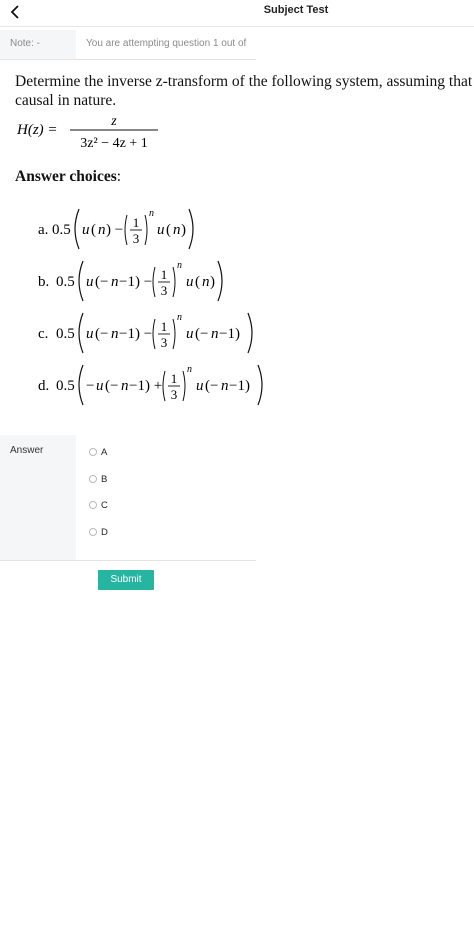 The width and height of the screenshot is (474, 945). What do you see at coordinates (98, 480) in the screenshot?
I see `option-b: B` at bounding box center [98, 480].